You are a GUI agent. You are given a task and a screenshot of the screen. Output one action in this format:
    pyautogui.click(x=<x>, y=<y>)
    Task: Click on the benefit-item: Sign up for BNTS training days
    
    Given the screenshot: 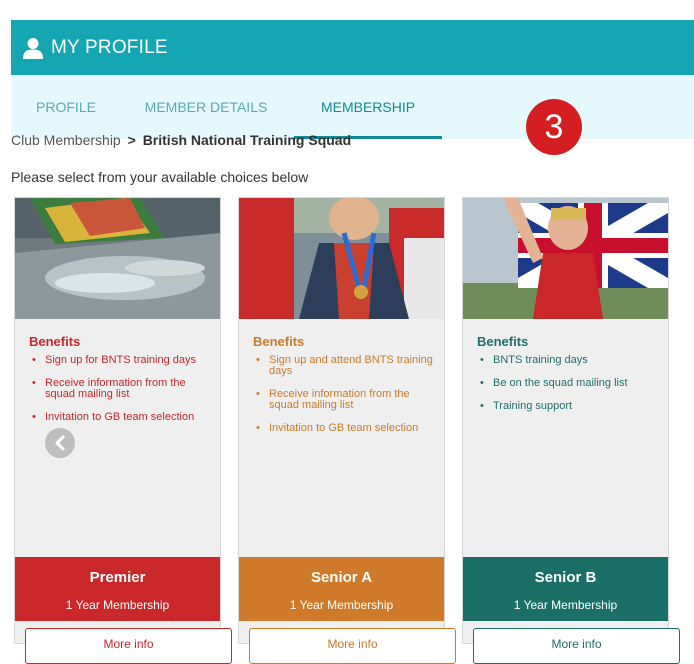 What is the action you would take?
    pyautogui.click(x=119, y=361)
    